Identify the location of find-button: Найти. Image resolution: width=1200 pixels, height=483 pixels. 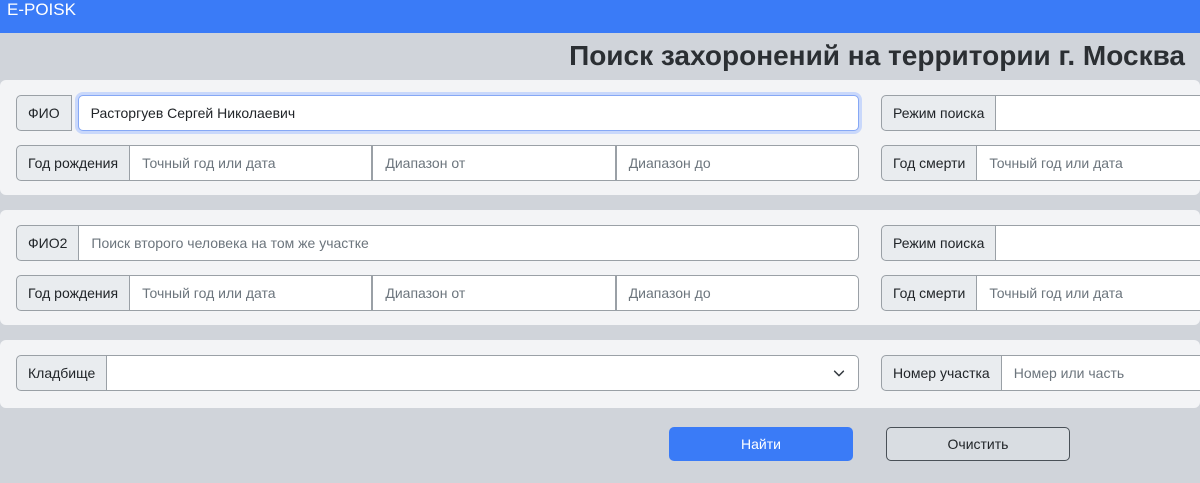
(761, 444).